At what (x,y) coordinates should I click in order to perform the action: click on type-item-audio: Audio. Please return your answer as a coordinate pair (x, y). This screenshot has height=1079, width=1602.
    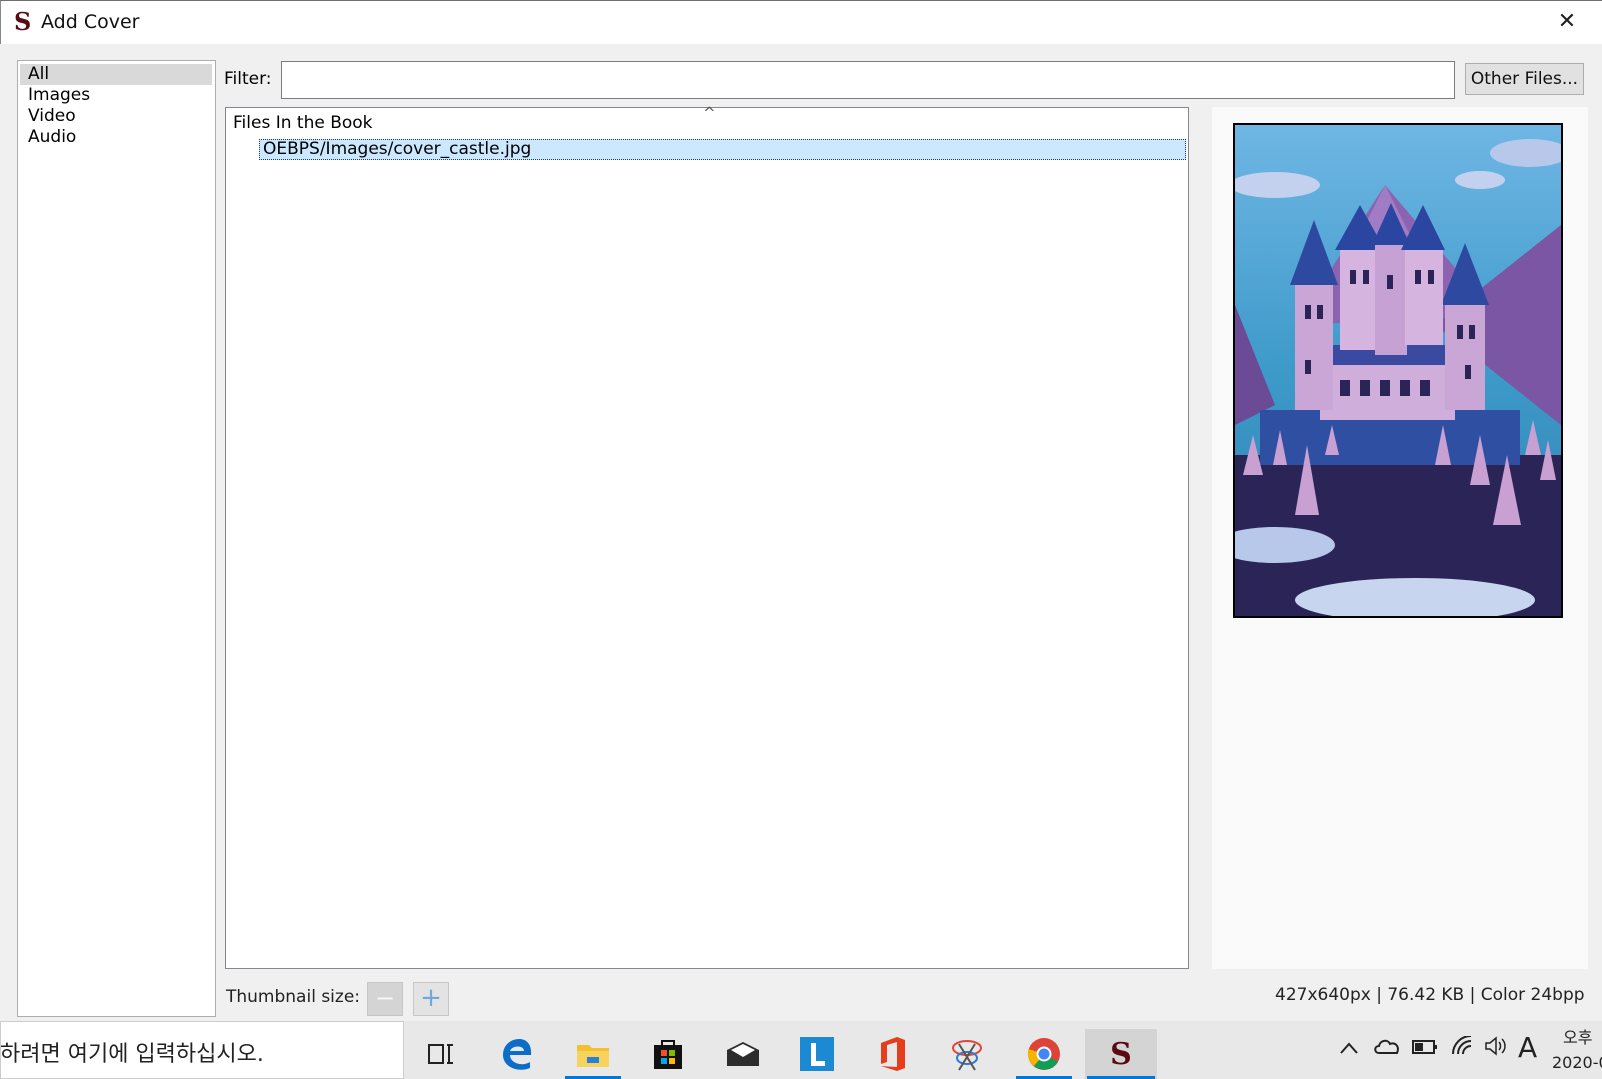
    Looking at the image, I should click on (116, 137).